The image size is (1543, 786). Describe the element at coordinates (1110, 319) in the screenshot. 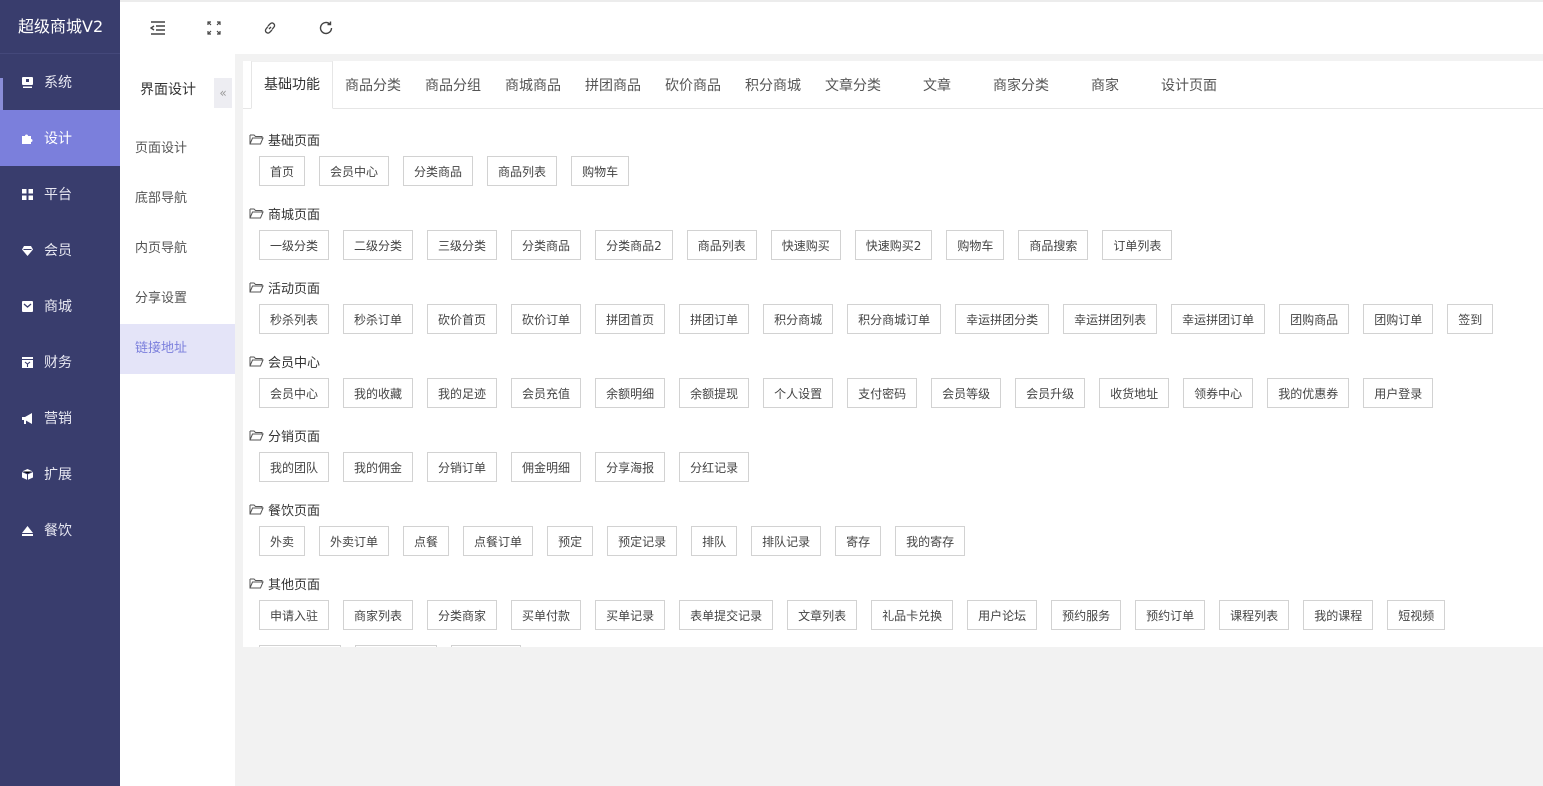

I see `link-button: 幸运拼团列表` at that location.